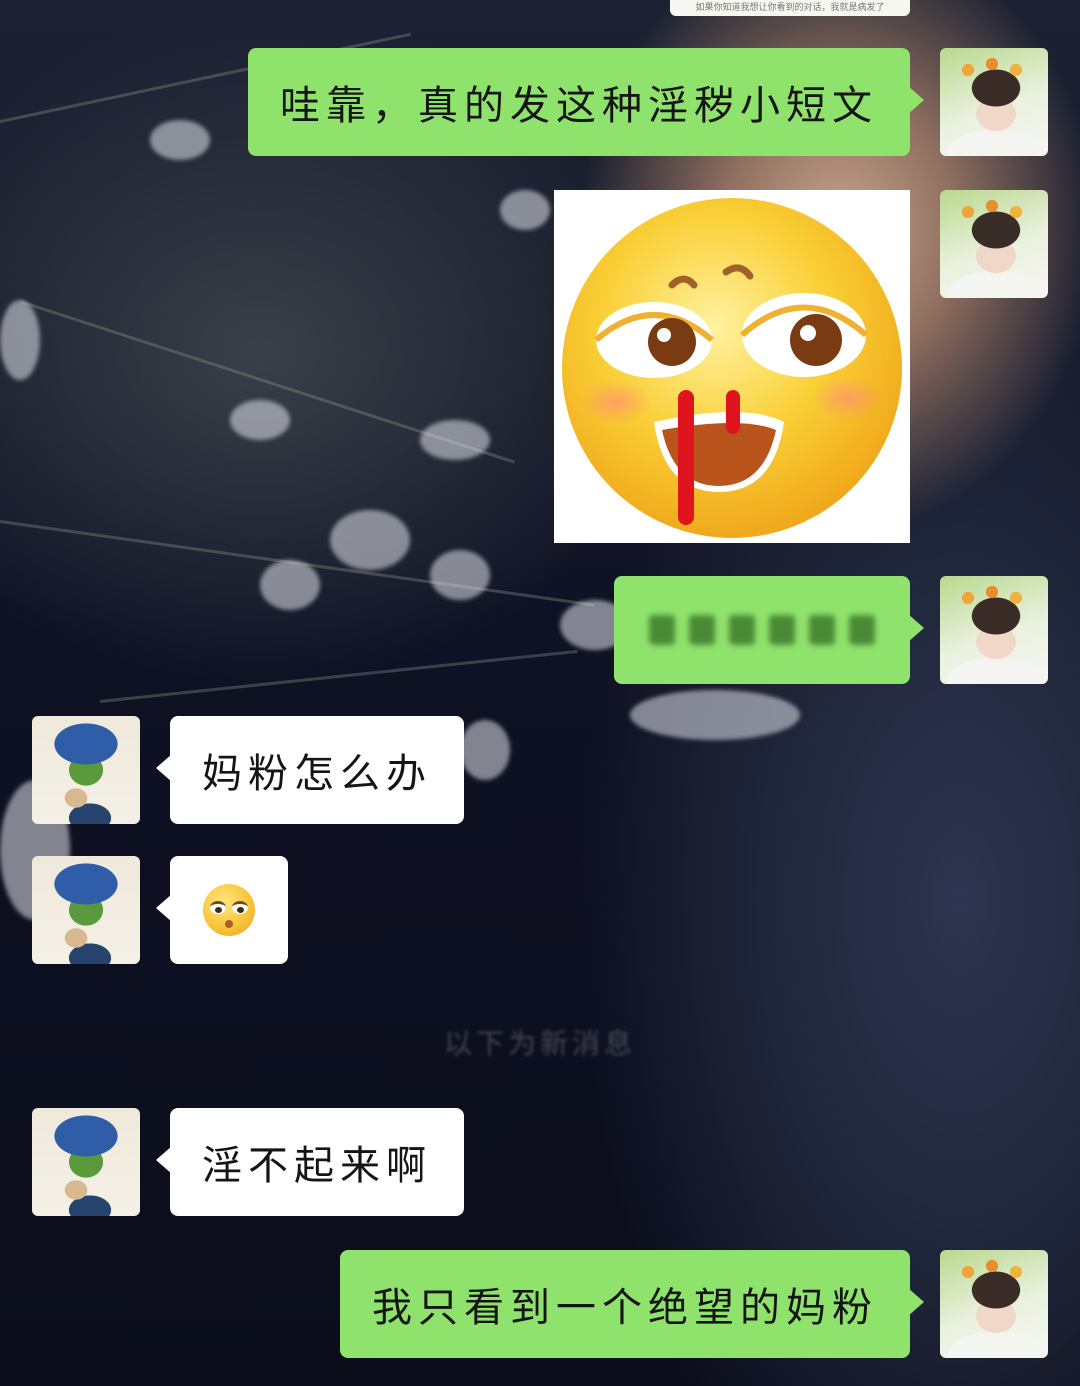  I want to click on message-text: 我只看到一个绝望的妈粉, so click(625, 1308).